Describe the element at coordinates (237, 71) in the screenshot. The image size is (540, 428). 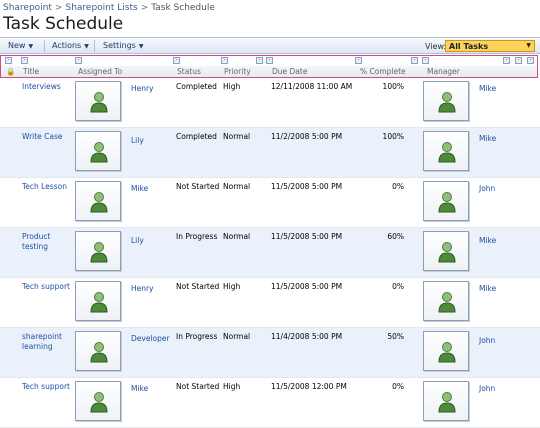
I see `column-header-priority: Priority` at that location.